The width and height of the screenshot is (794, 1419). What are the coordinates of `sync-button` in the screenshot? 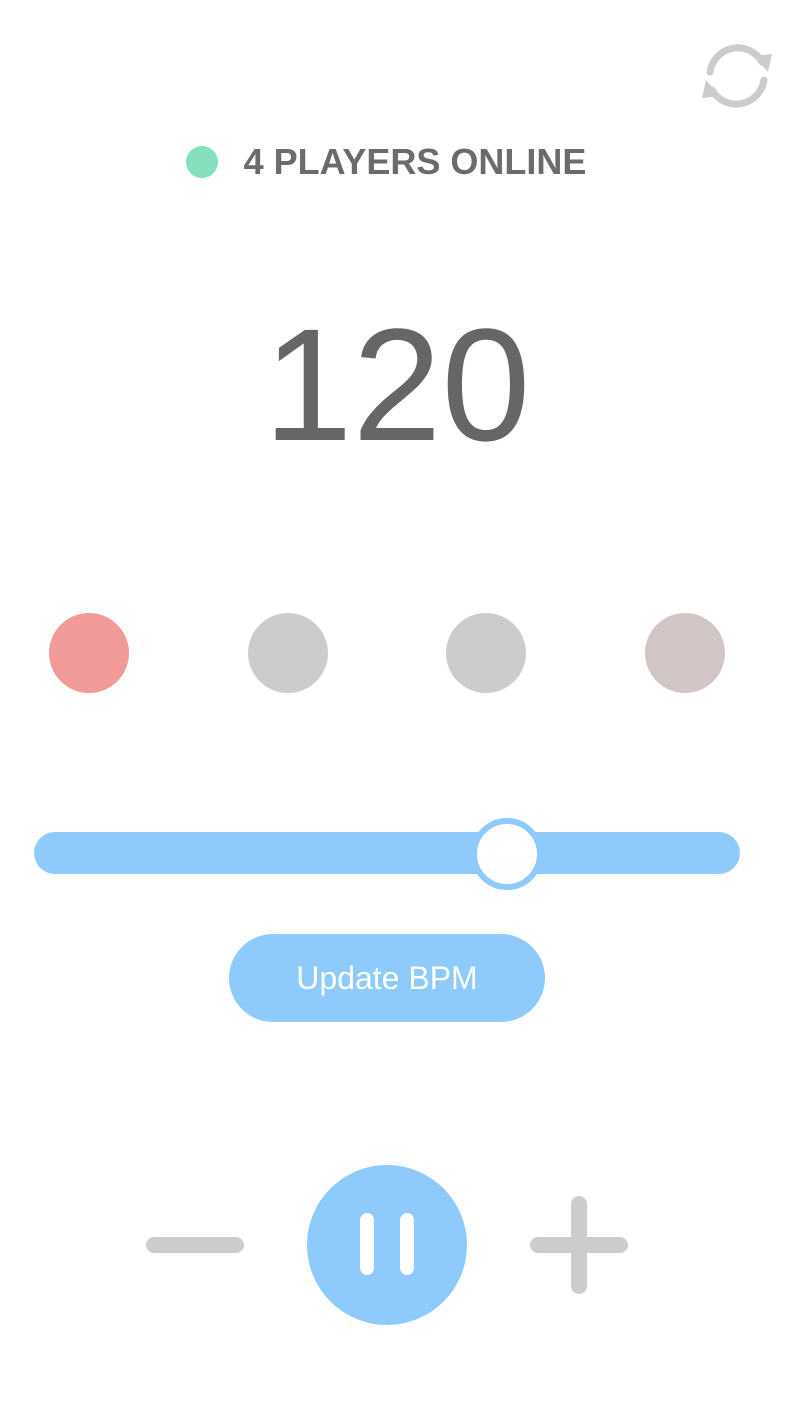 It's located at (737, 76).